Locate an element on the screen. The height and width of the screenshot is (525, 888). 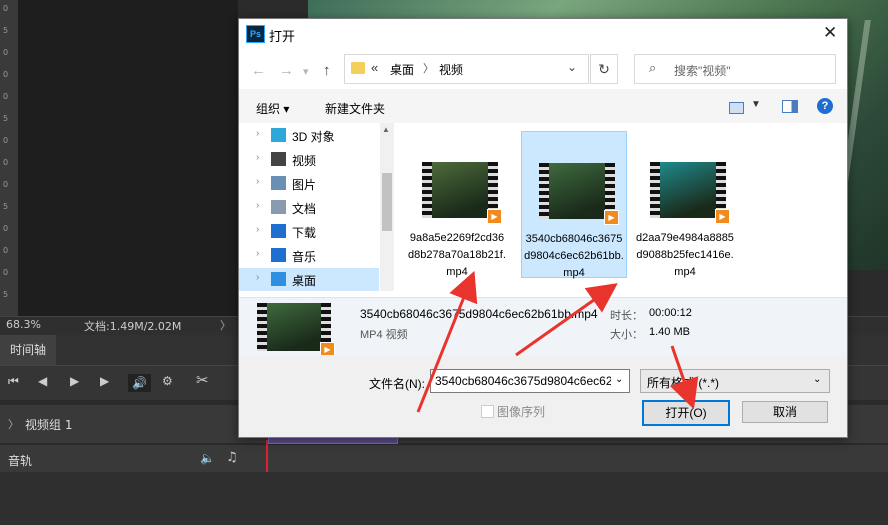
image-sequence-checkbox is located at coordinates (487, 411).